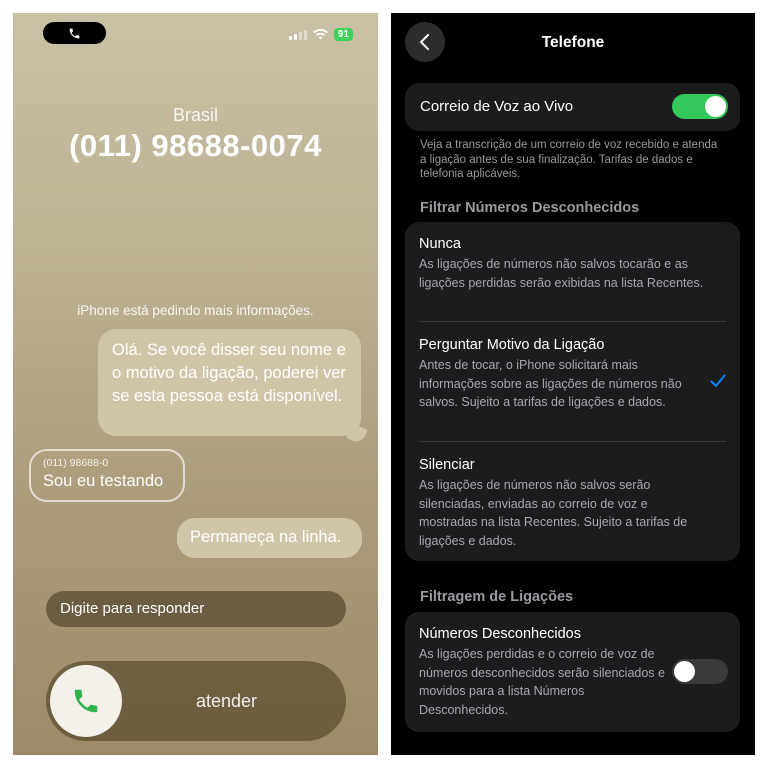 Image resolution: width=768 pixels, height=768 pixels. Describe the element at coordinates (195, 145) in the screenshot. I see `caller-number: (011) 98688-0074` at that location.